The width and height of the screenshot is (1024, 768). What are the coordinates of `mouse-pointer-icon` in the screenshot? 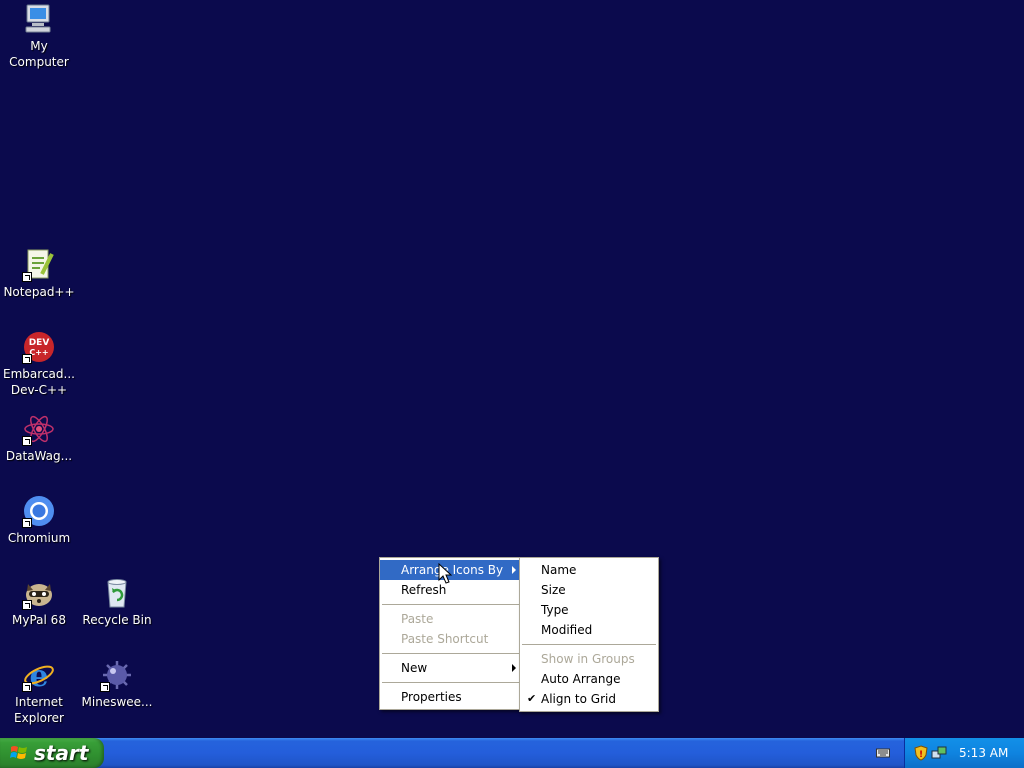 It's located at (445, 573).